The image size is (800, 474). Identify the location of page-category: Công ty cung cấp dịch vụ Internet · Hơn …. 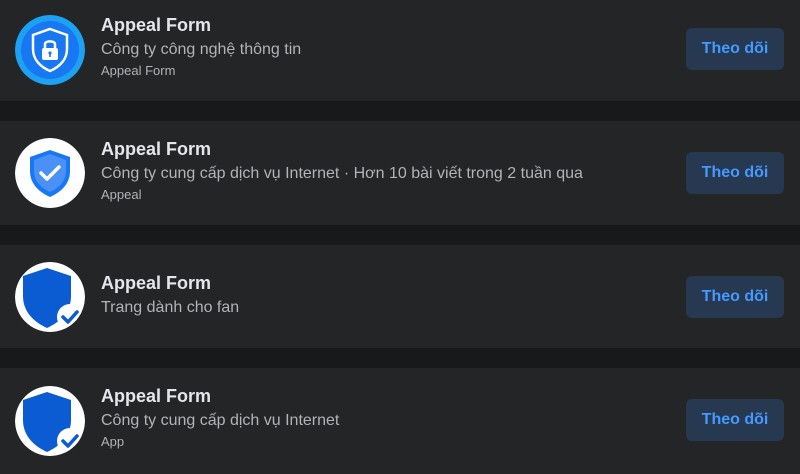
(342, 173).